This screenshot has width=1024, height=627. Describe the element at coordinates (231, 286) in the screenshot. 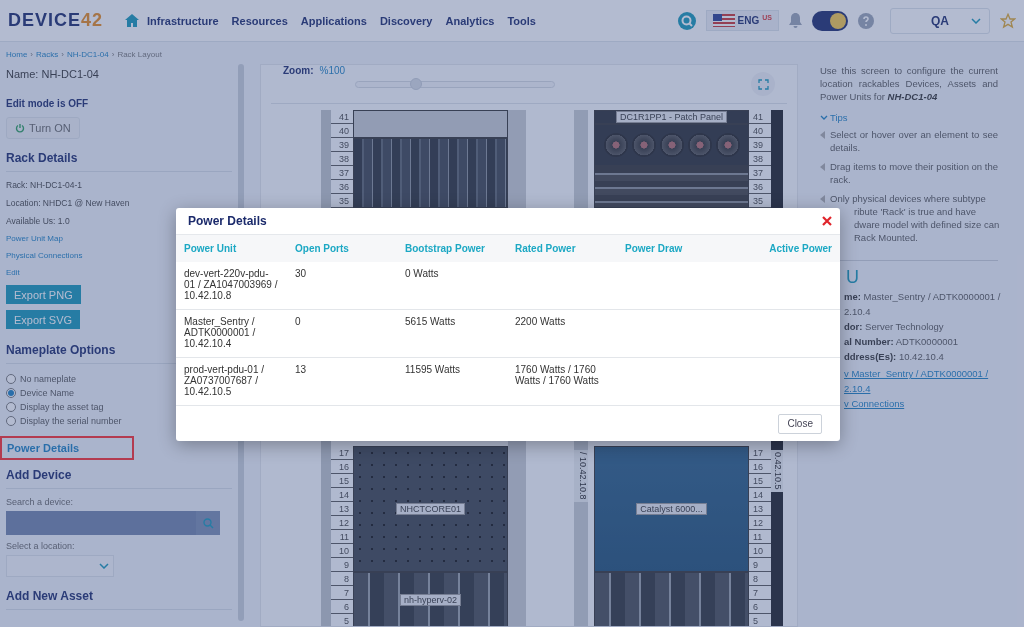

I see `table-cell: dev-vert-220v-pdu-01 / ZA1047003969 / 10.42.10.8` at that location.